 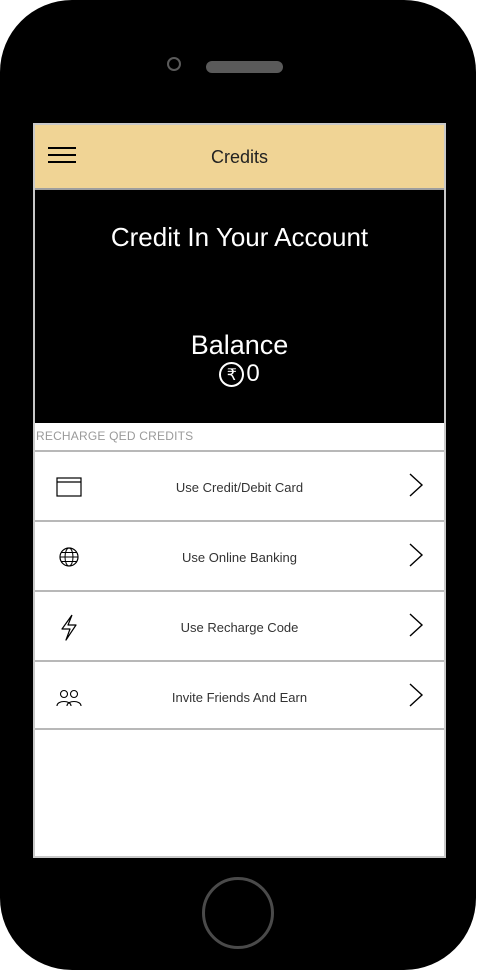 I want to click on recharge-section-label: RECHARGE QED CREDITS, so click(x=115, y=436).